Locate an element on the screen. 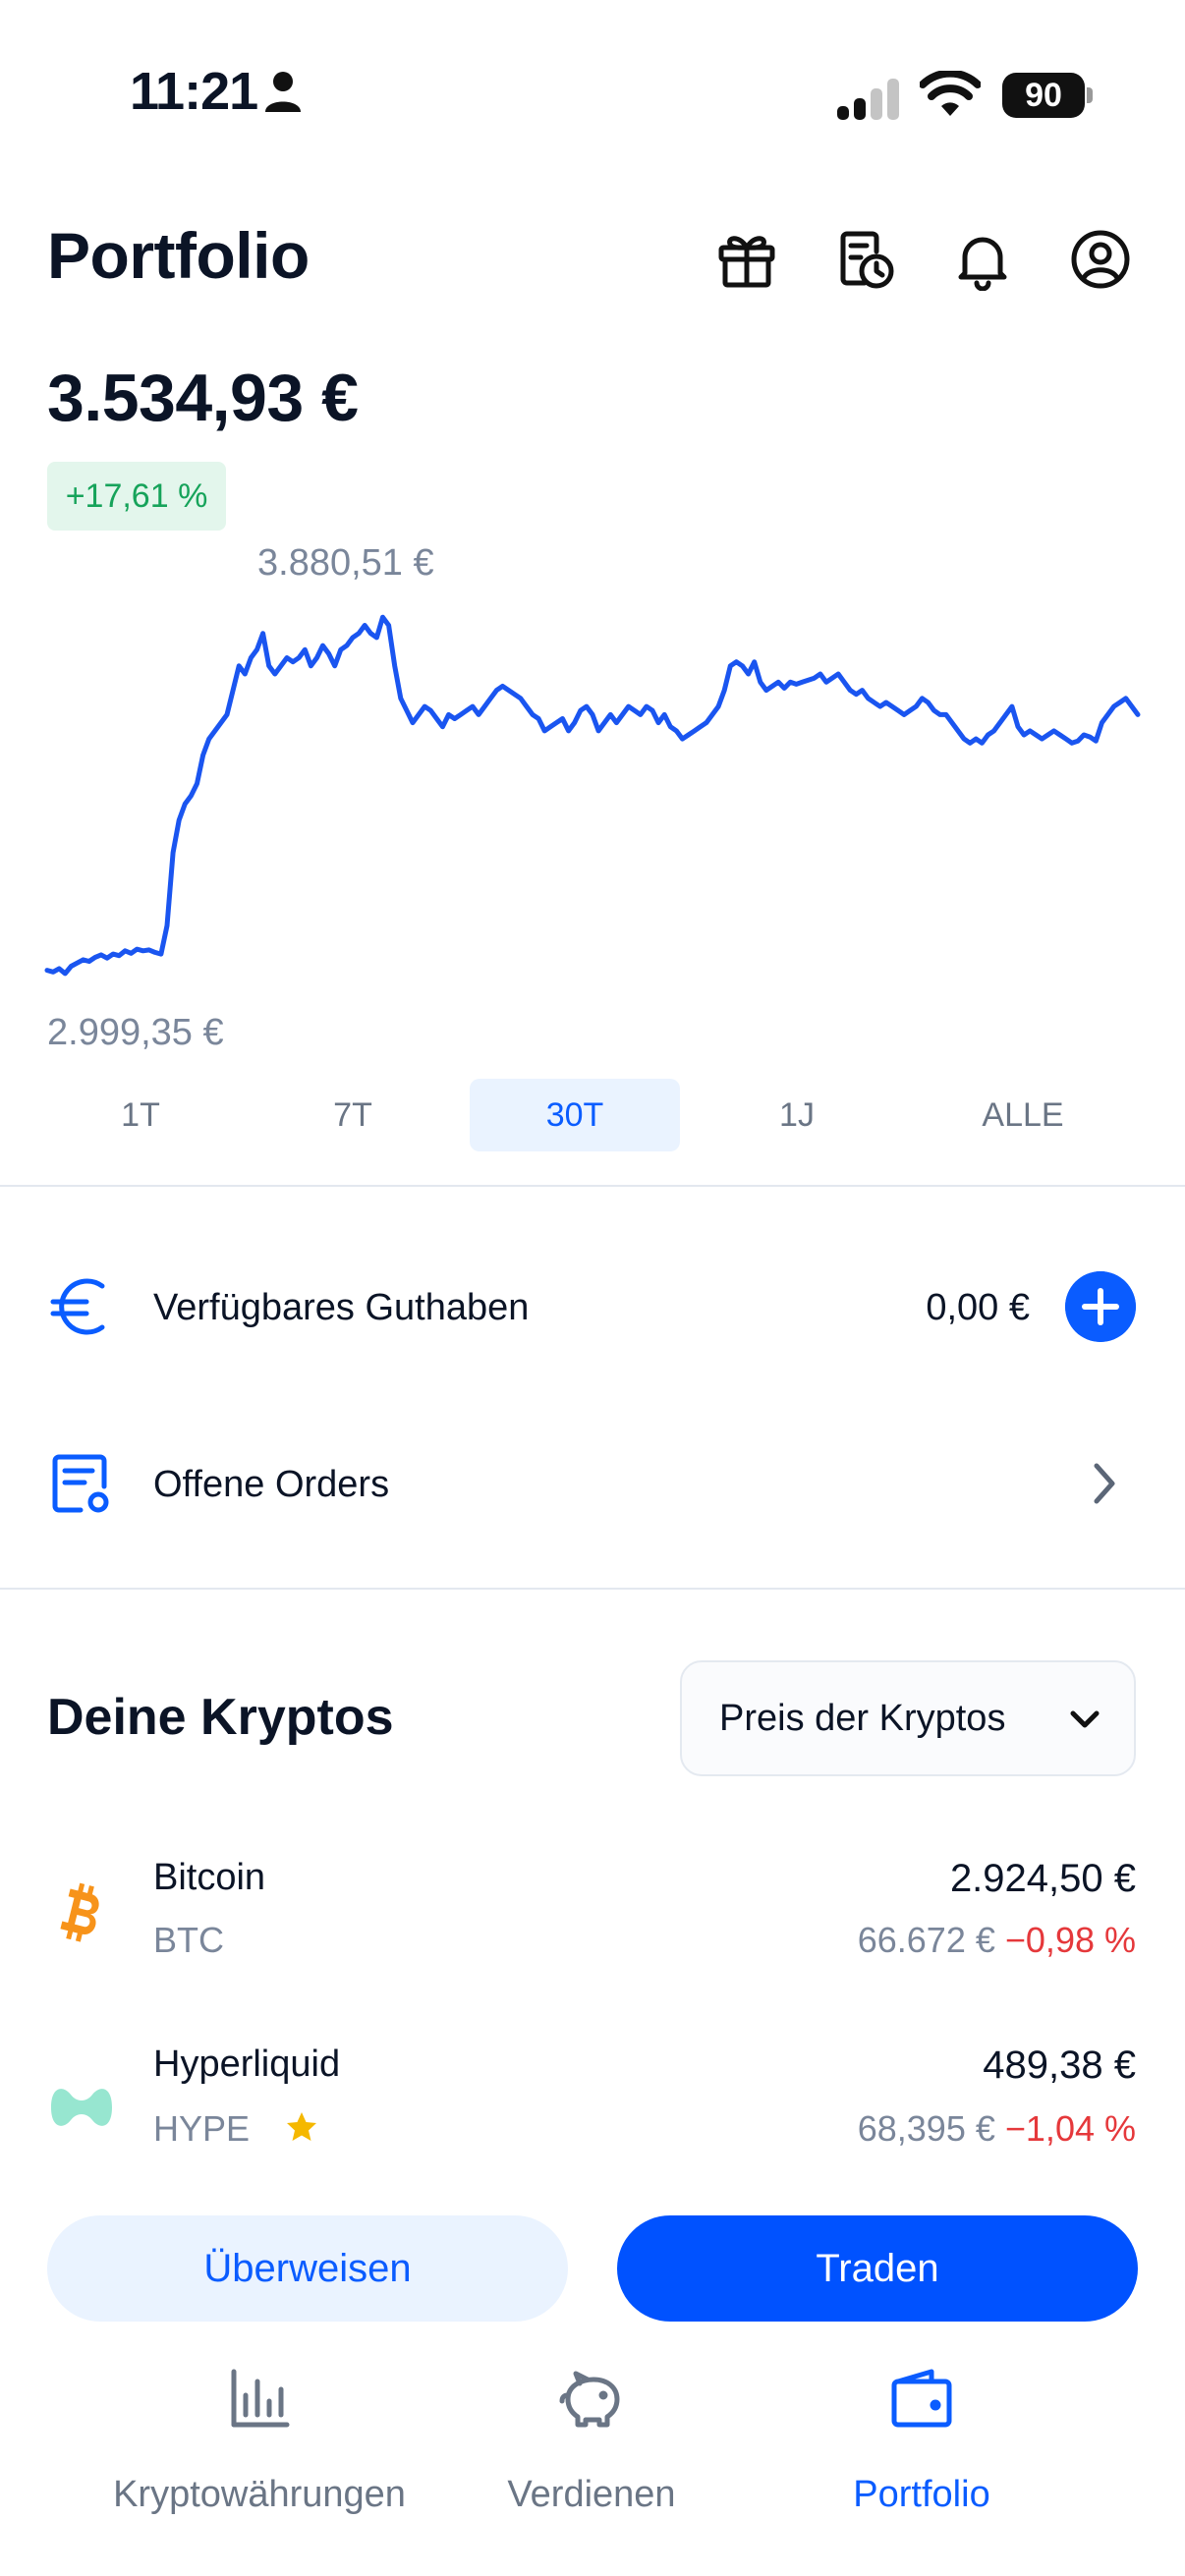  asset-symbol: HYPE is located at coordinates (202, 2128).